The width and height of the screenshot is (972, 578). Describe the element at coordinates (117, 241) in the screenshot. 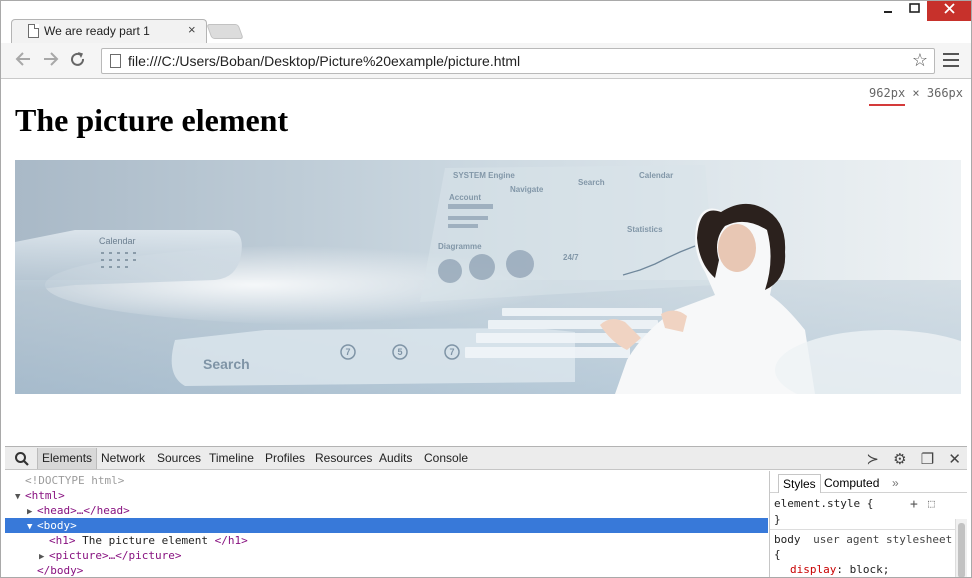

I see `hero-calendar-left: Calendar` at that location.